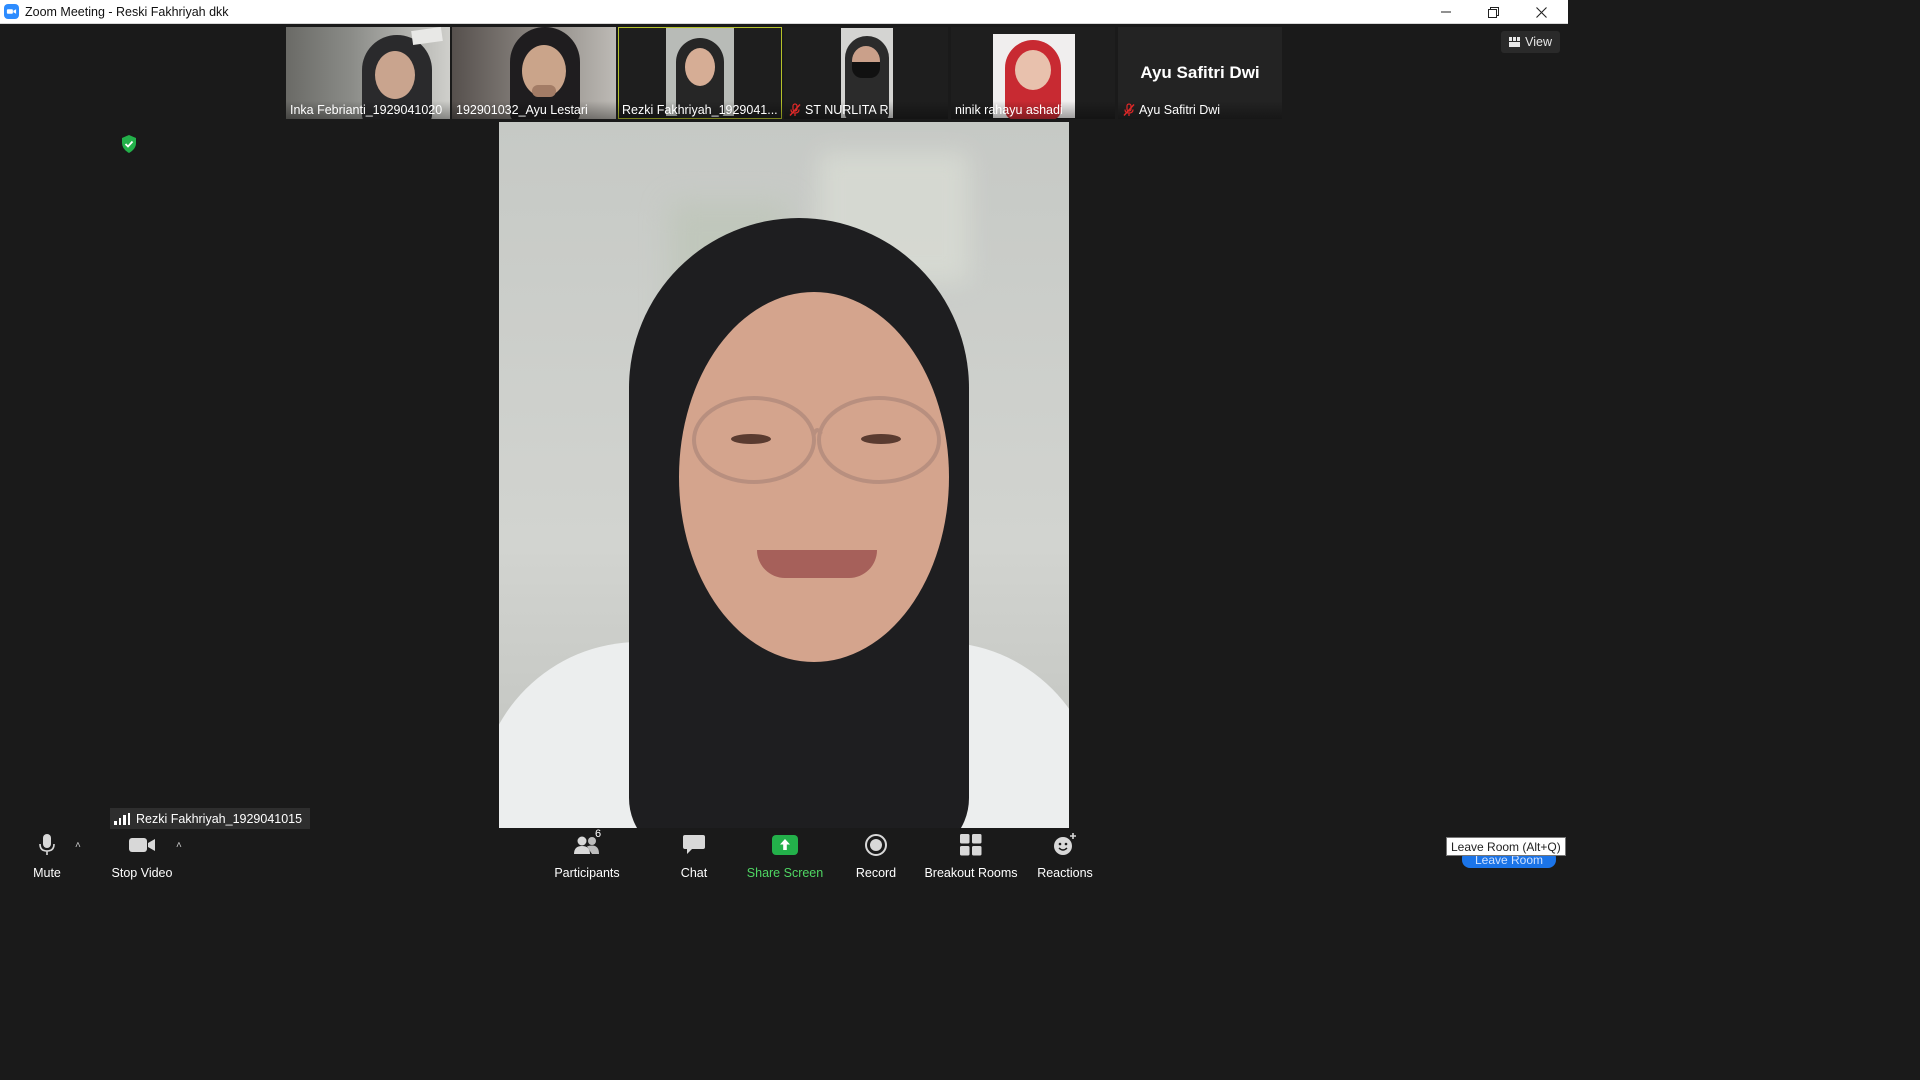 The height and width of the screenshot is (1080, 1920). I want to click on reactions-label: Reactions, so click(1065, 873).